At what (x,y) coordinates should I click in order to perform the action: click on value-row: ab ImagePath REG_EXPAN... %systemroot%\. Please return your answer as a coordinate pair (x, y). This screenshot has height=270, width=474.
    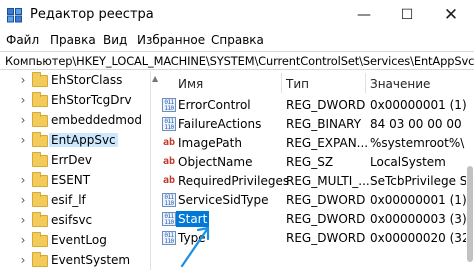
    Looking at the image, I should click on (316, 143).